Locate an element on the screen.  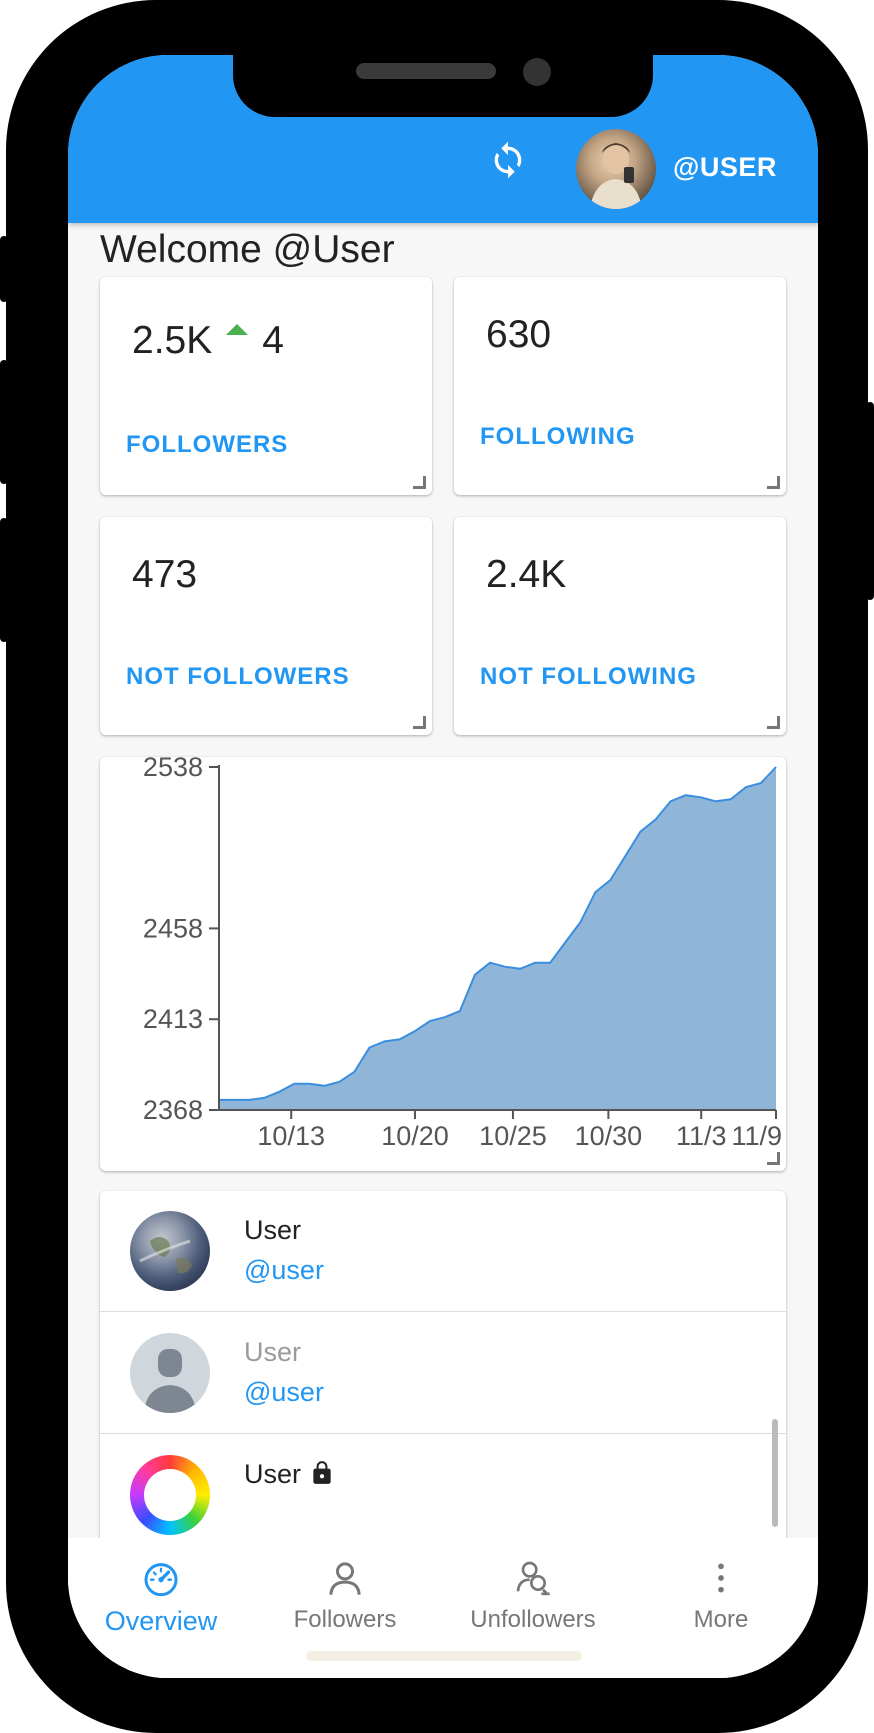
person-icon is located at coordinates (345, 1578).